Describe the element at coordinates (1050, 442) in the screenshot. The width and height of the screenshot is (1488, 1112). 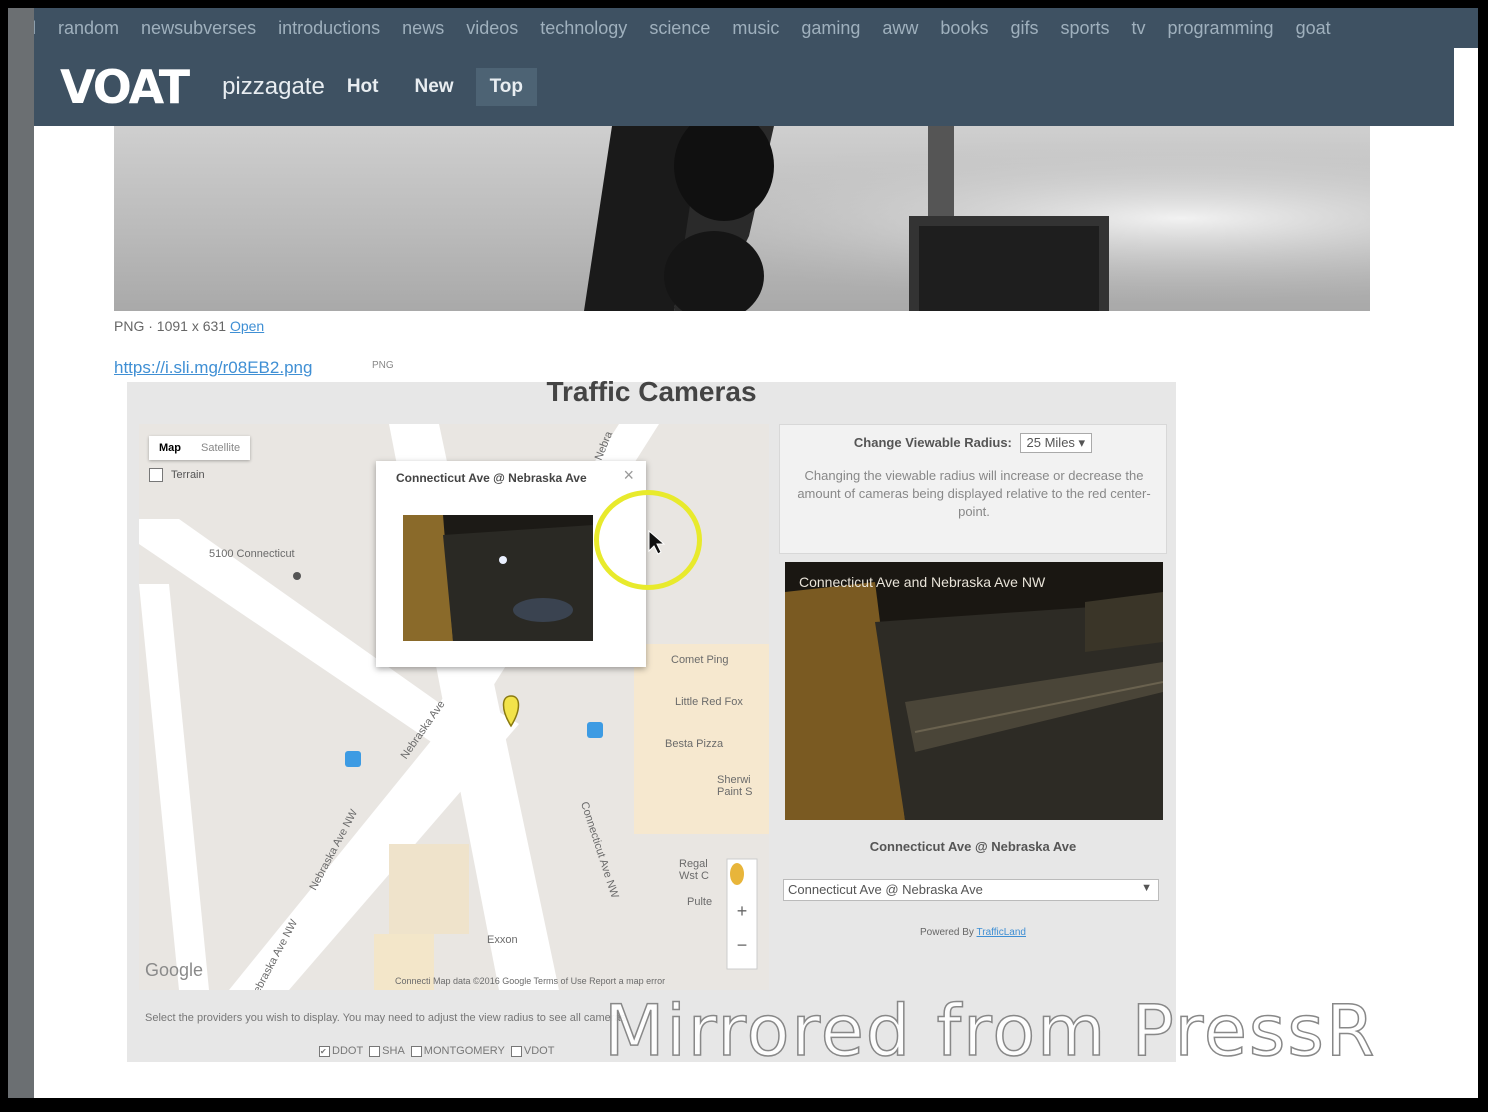
I see `radius-value: 25 Miles` at that location.